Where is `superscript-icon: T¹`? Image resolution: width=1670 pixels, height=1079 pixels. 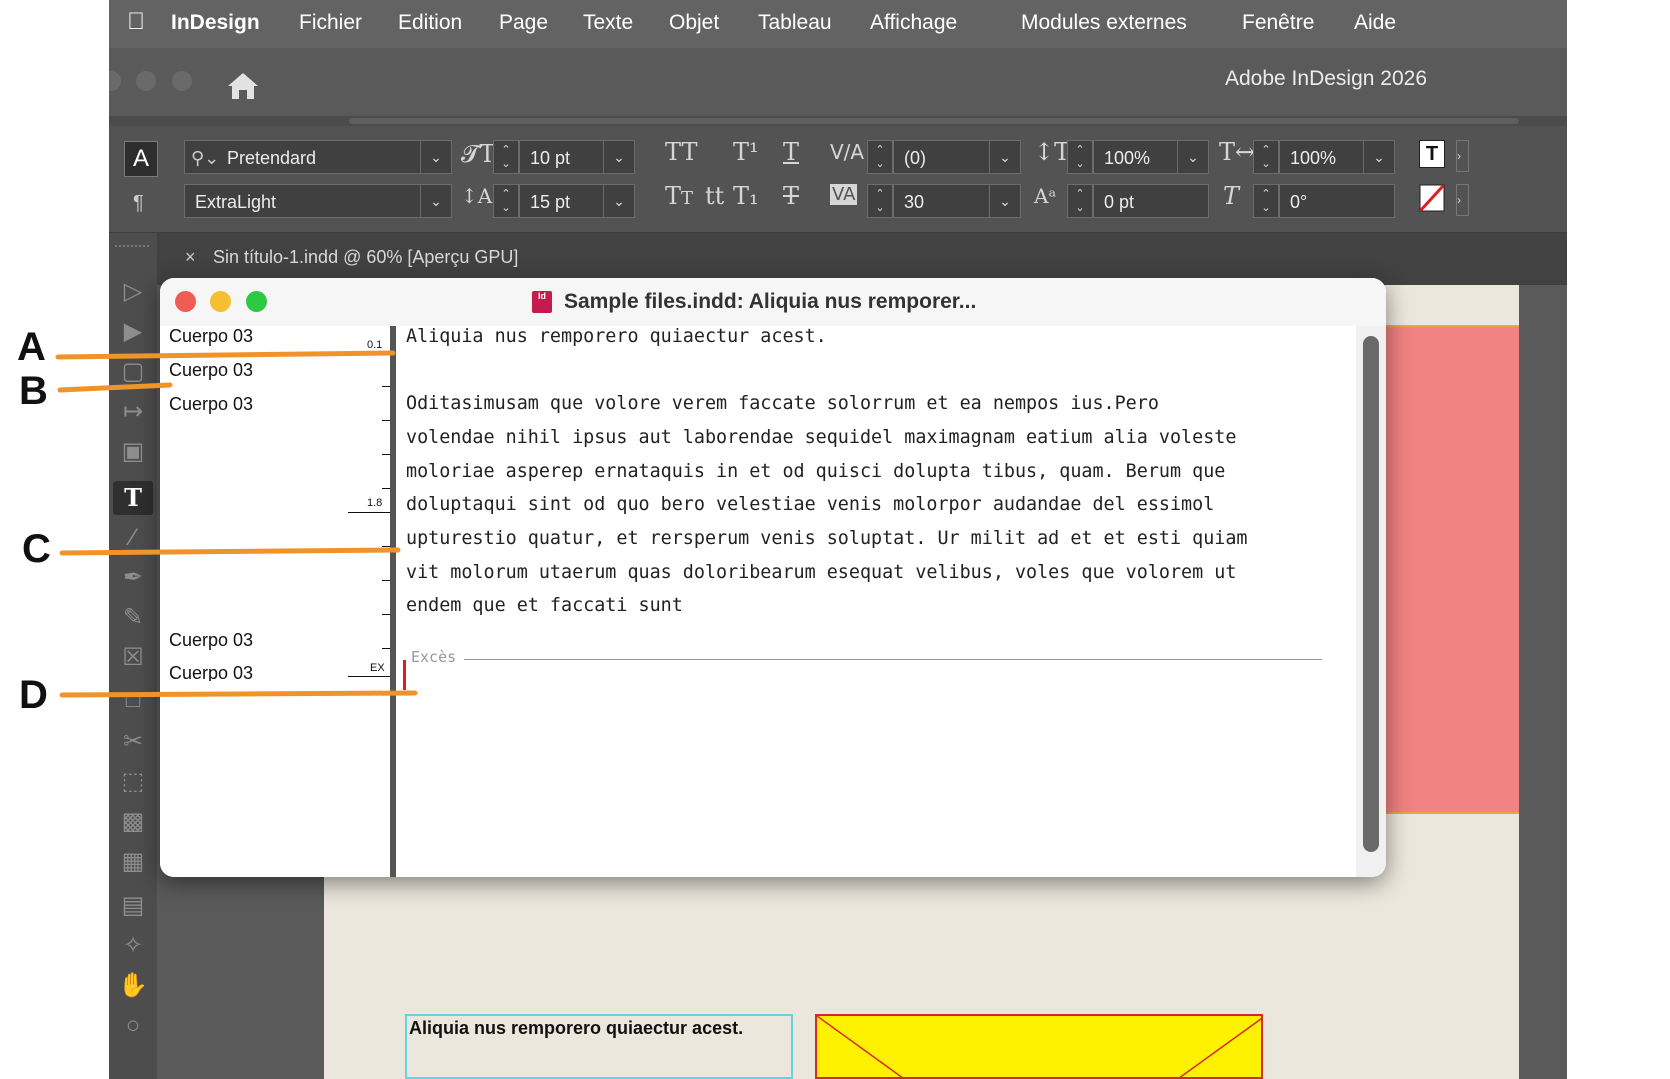 superscript-icon: T¹ is located at coordinates (746, 152).